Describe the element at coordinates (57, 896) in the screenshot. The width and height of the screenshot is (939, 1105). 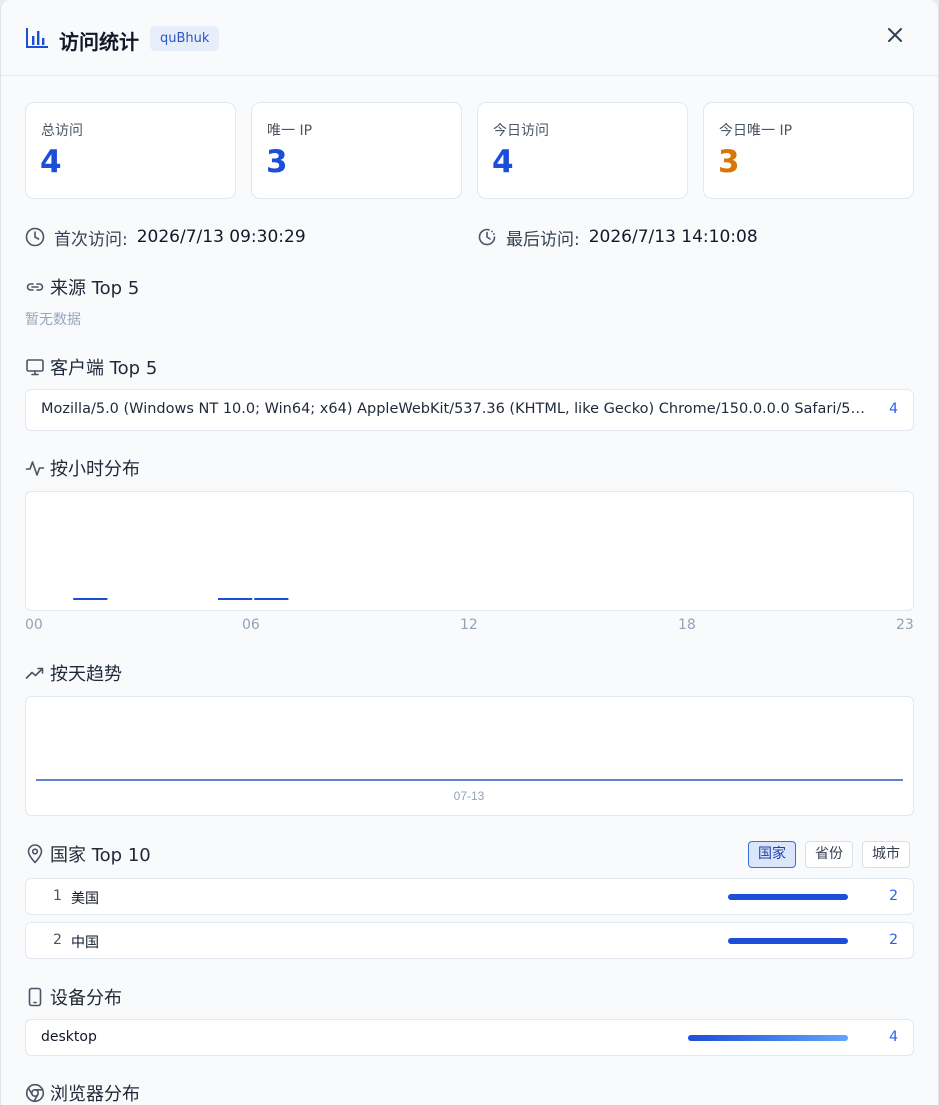
I see `country-rank: 1` at that location.